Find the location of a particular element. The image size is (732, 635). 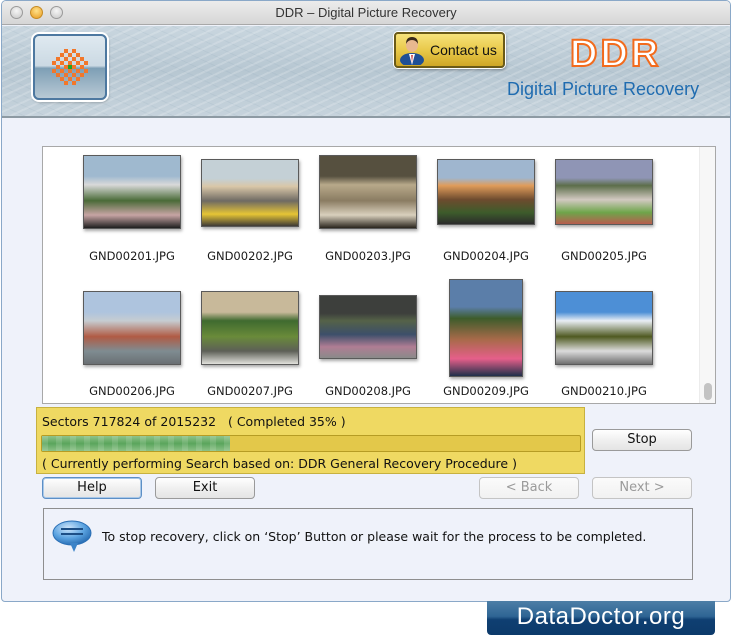

thumbnail-item: GND00209.JPG is located at coordinates (486, 345).